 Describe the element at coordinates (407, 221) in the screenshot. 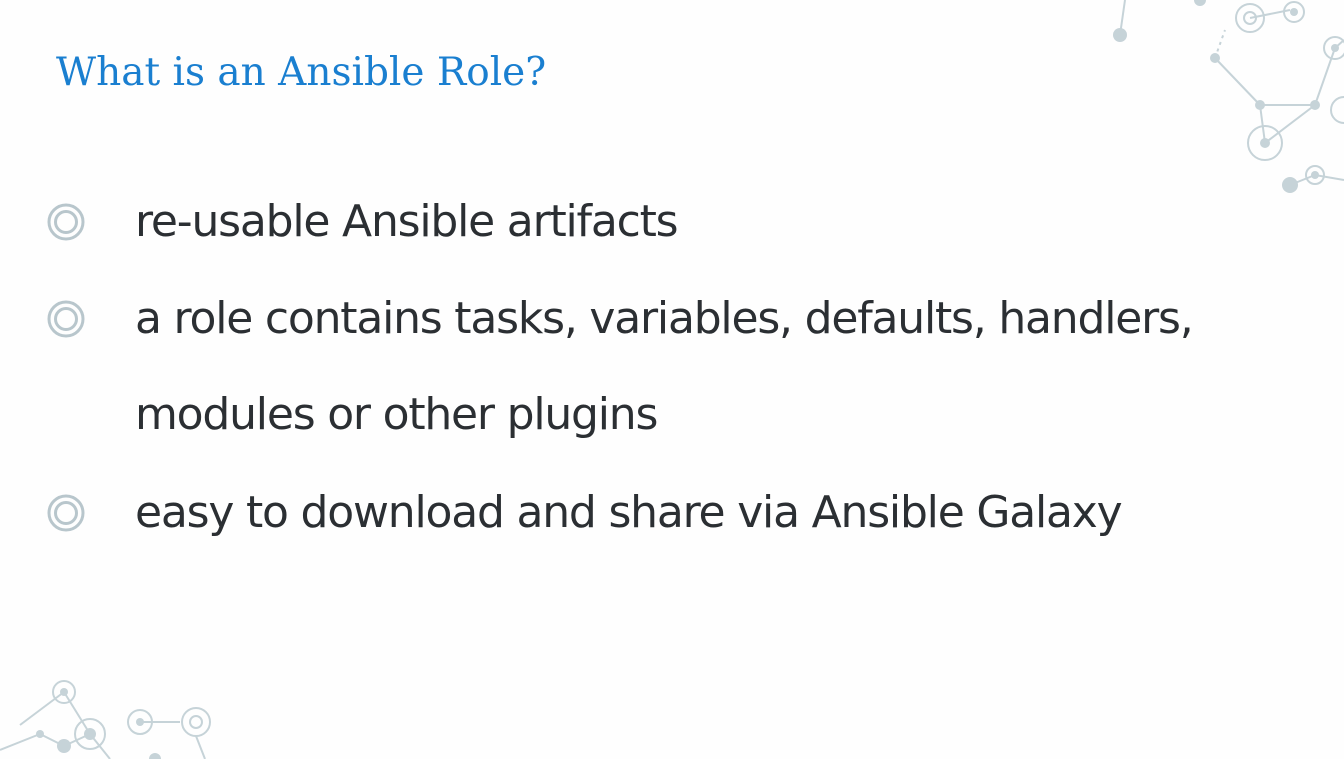

I see `bullet-text: re-usable Ansible artifacts` at that location.